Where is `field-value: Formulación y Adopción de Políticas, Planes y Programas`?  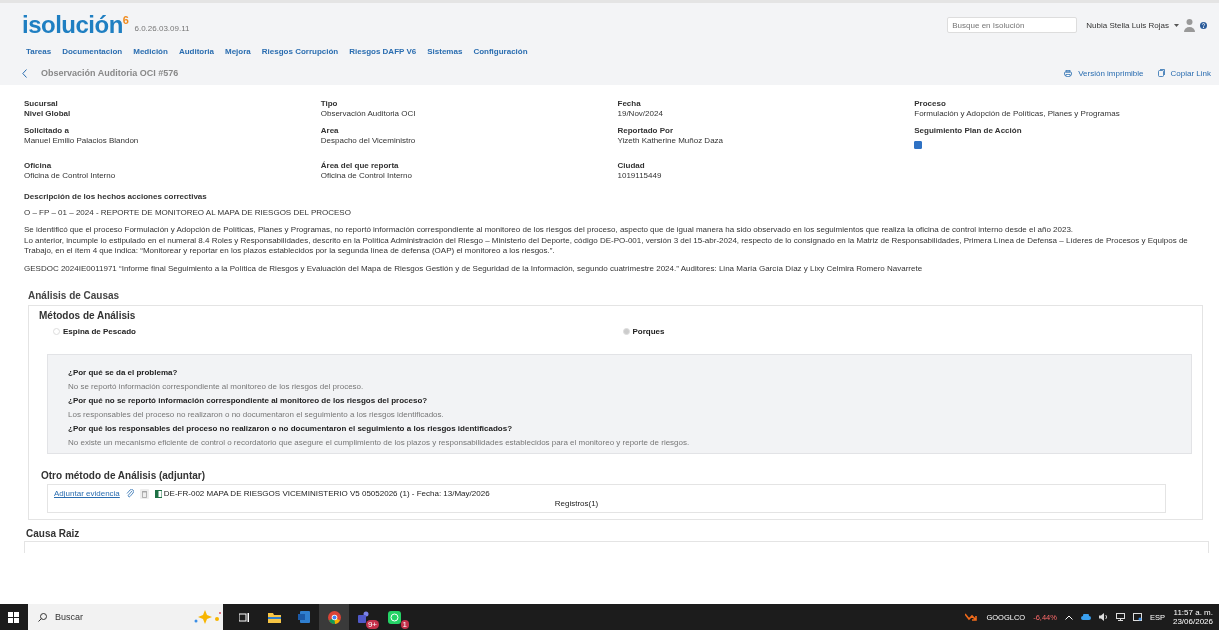 field-value: Formulación y Adopción de Políticas, Planes y Programas is located at coordinates (1017, 113).